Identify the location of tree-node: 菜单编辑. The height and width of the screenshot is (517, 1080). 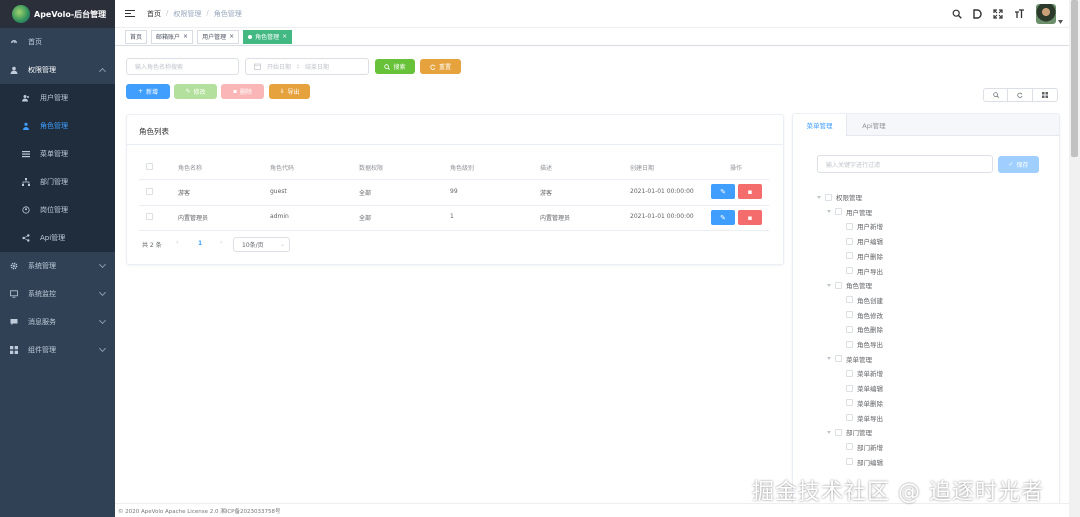
(860, 388).